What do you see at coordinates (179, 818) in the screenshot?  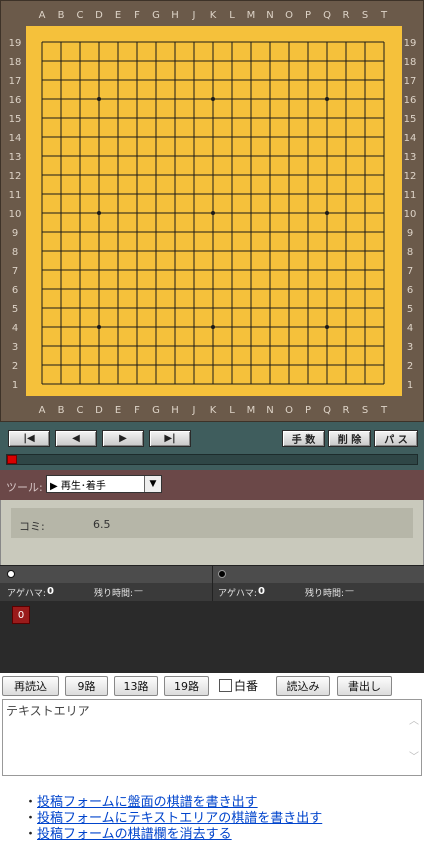 I see `write-textarea-link: 投稿フォームにテキストエリアの棋譜を書き出す` at bounding box center [179, 818].